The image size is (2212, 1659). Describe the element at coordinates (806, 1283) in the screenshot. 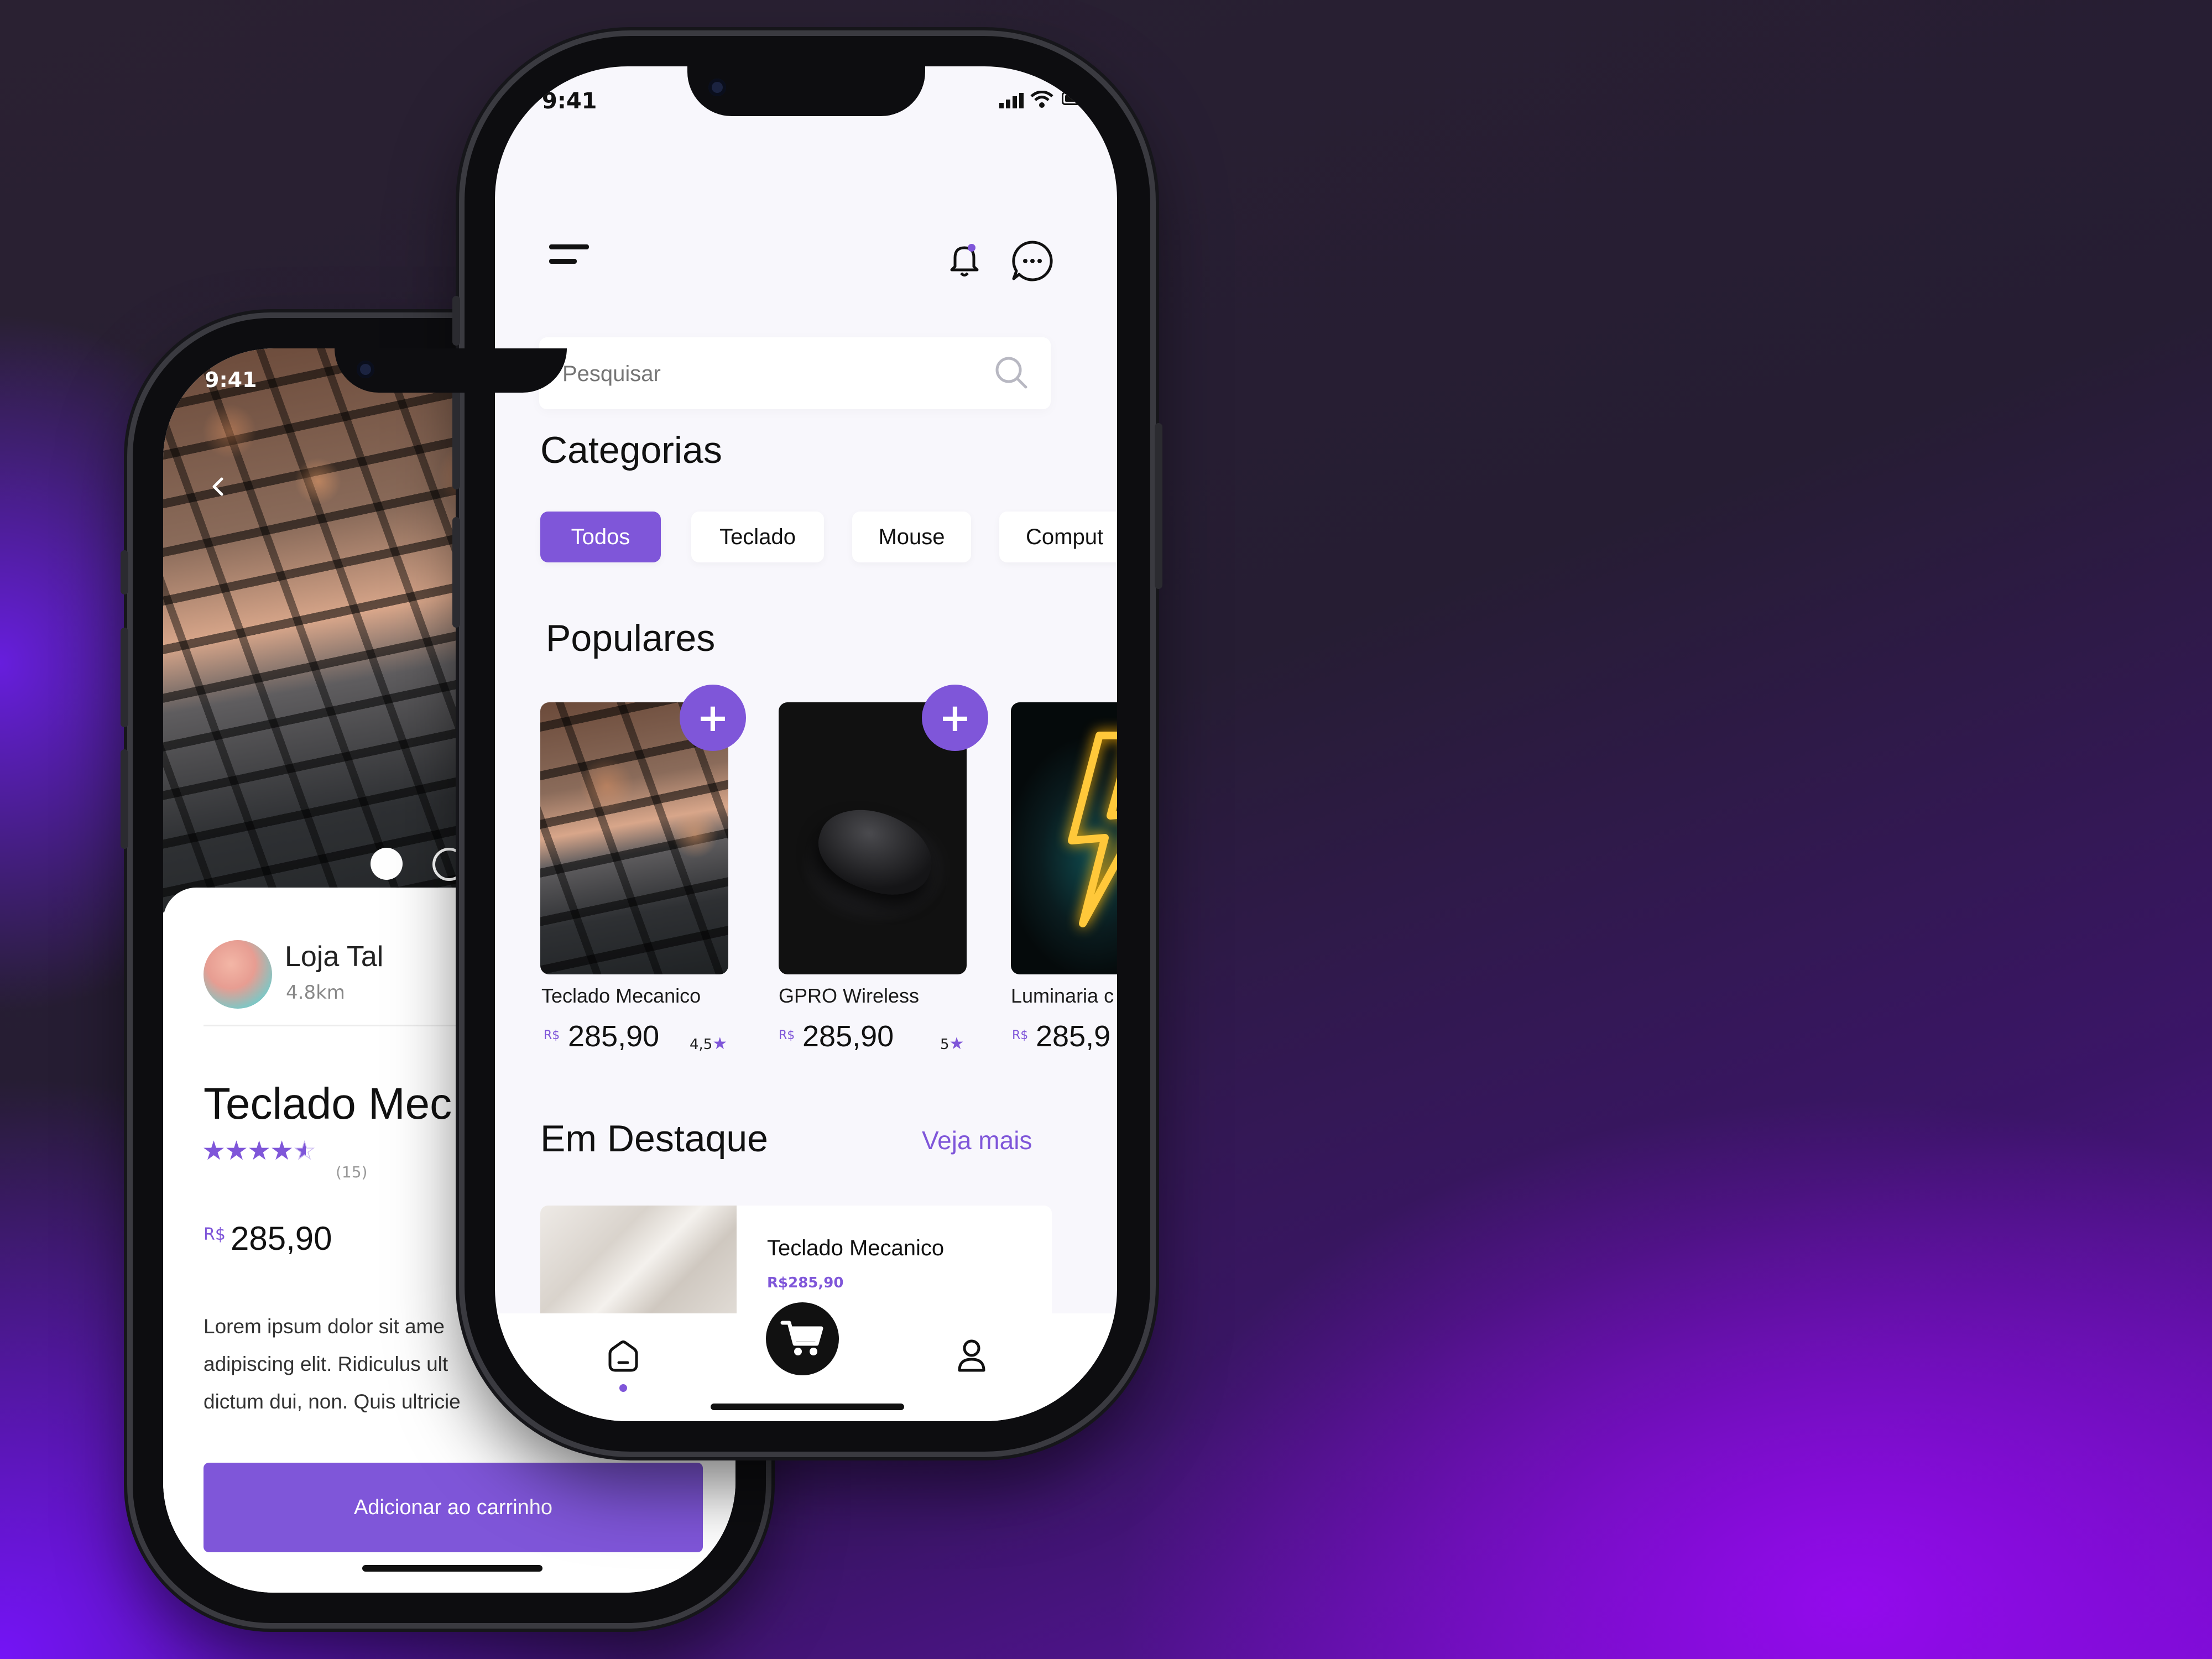

I see `featured-price: R$285,90` at that location.